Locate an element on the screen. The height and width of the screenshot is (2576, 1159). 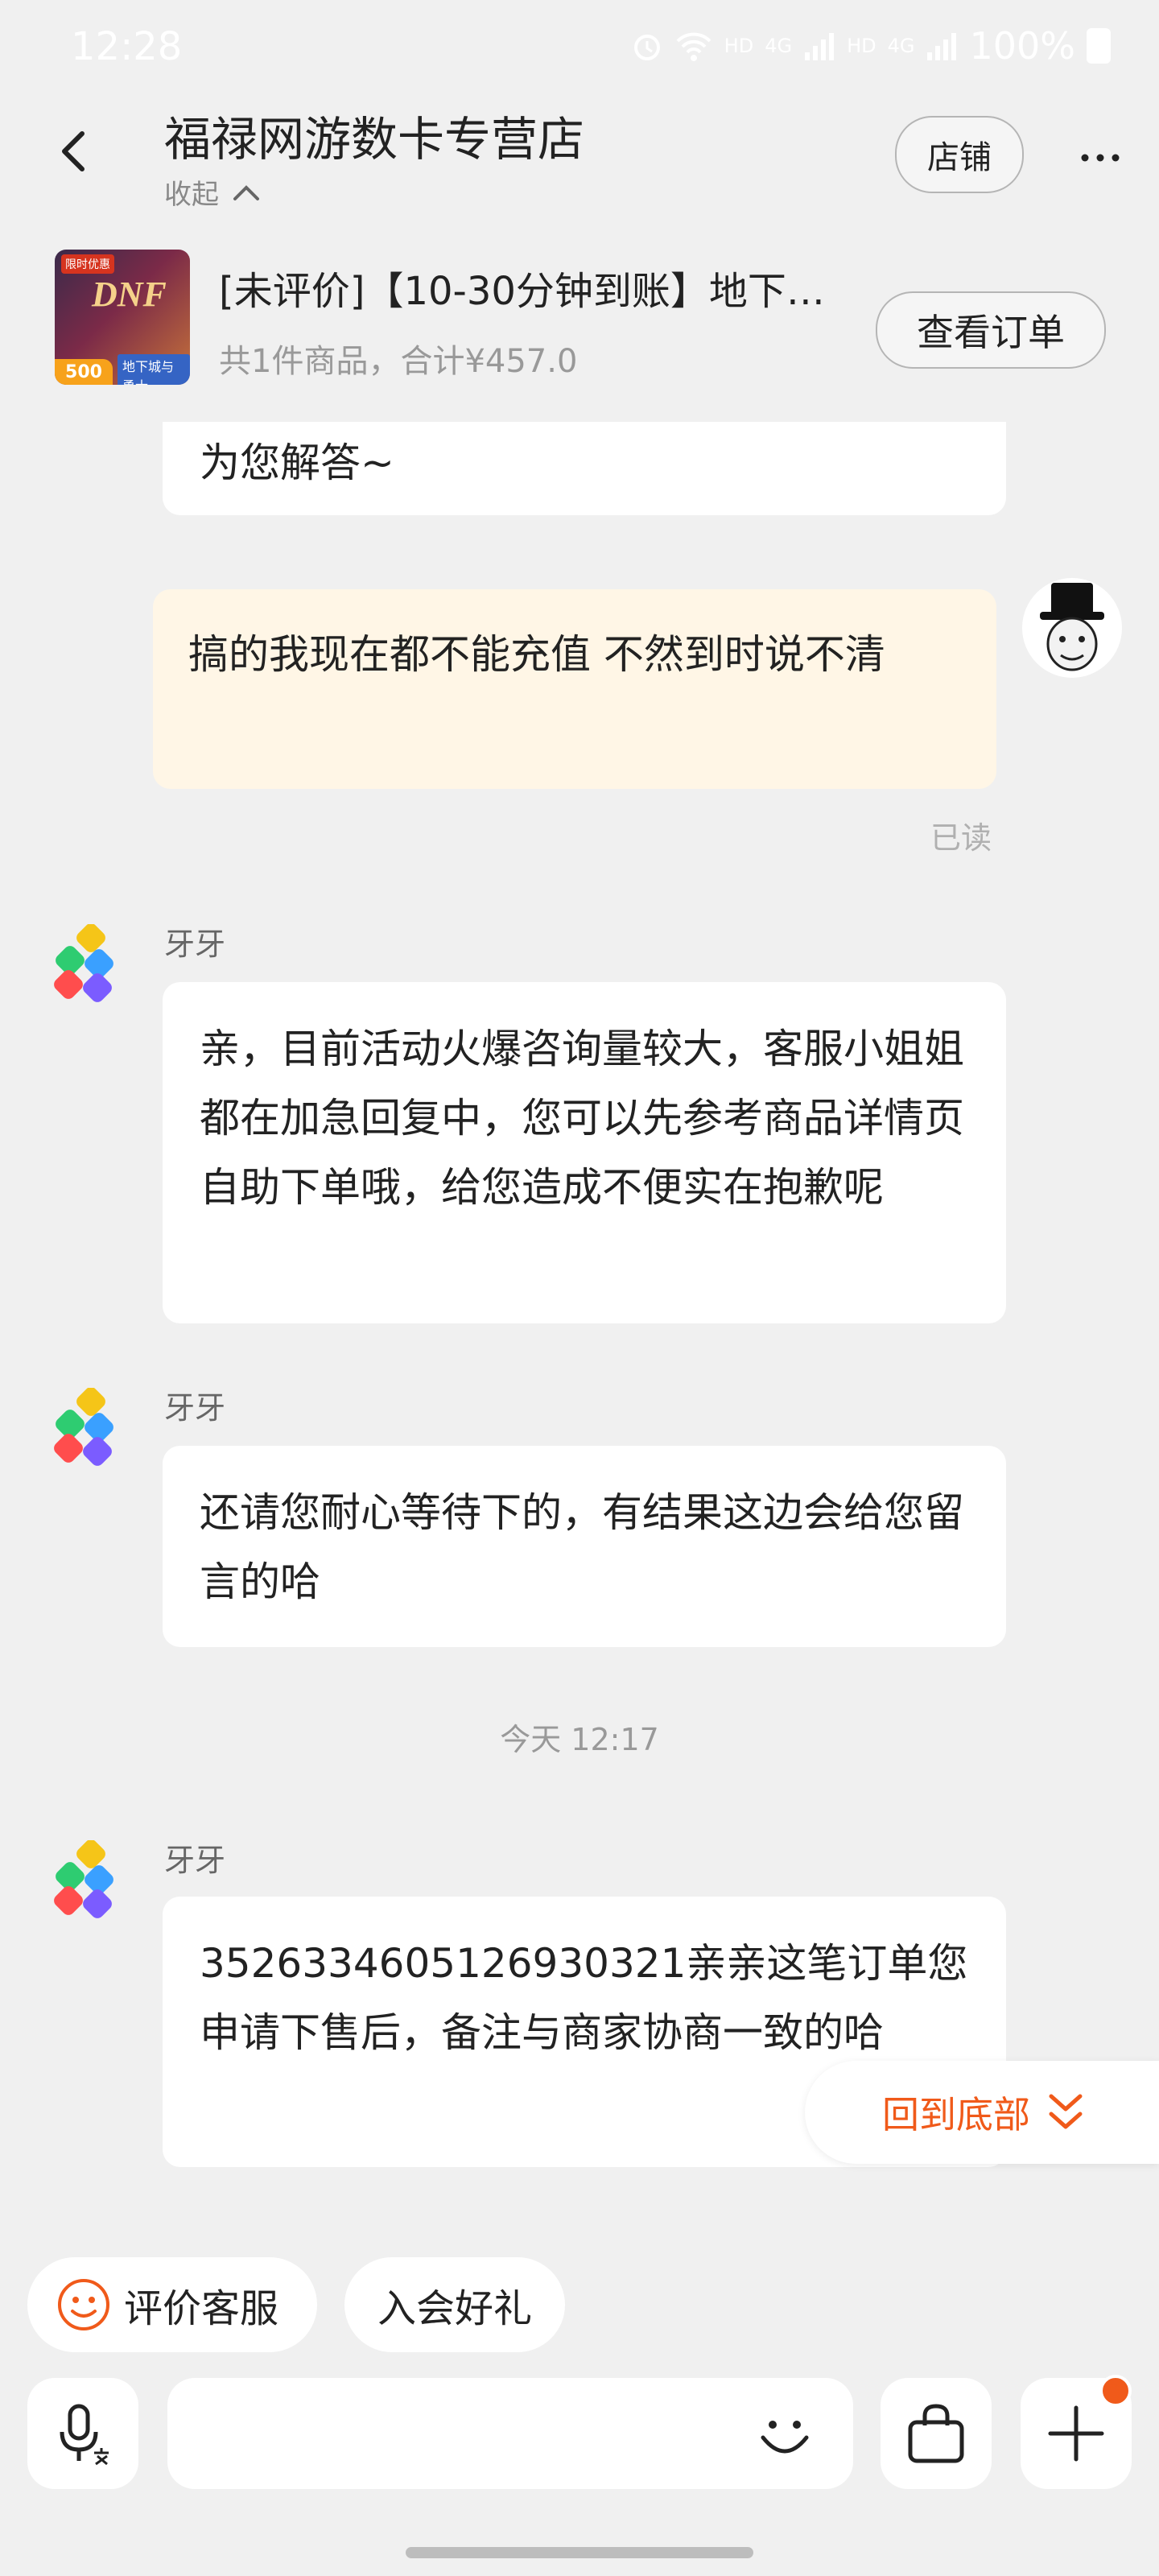
message-text: 为您解答~ is located at coordinates (297, 463).